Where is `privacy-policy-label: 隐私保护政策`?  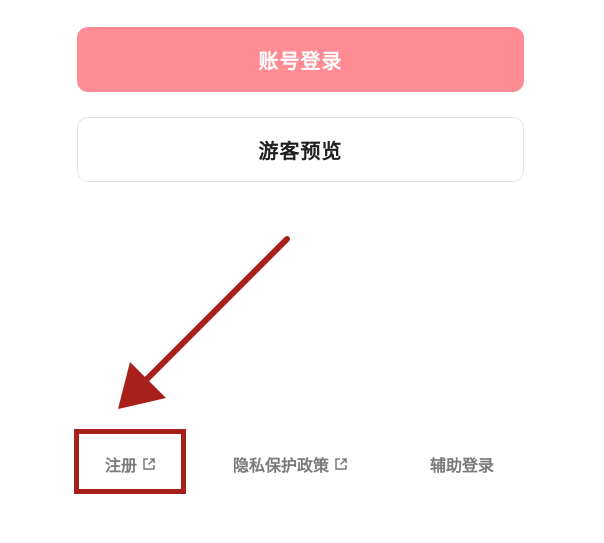
privacy-policy-label: 隐私保护政策 is located at coordinates (281, 465).